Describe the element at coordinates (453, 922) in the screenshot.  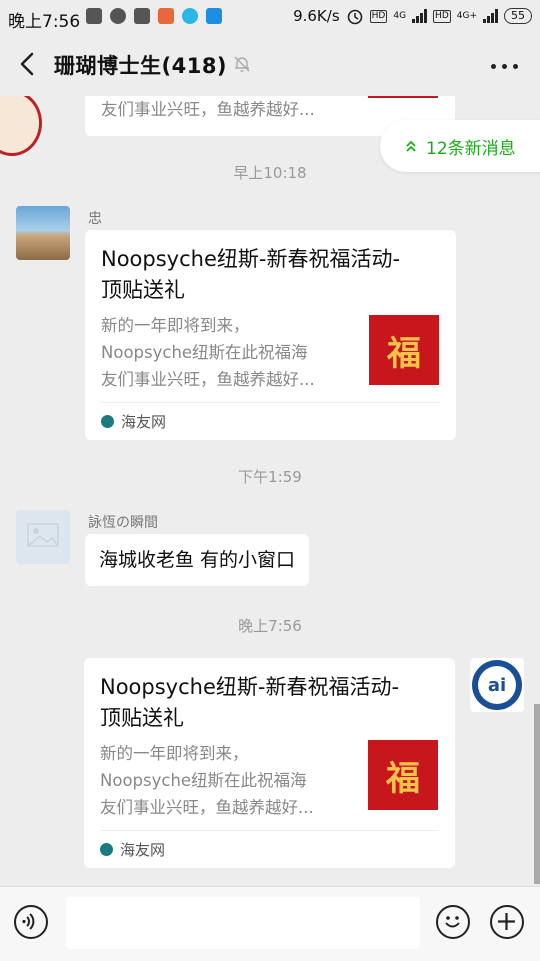
I see `emoji-icon` at that location.